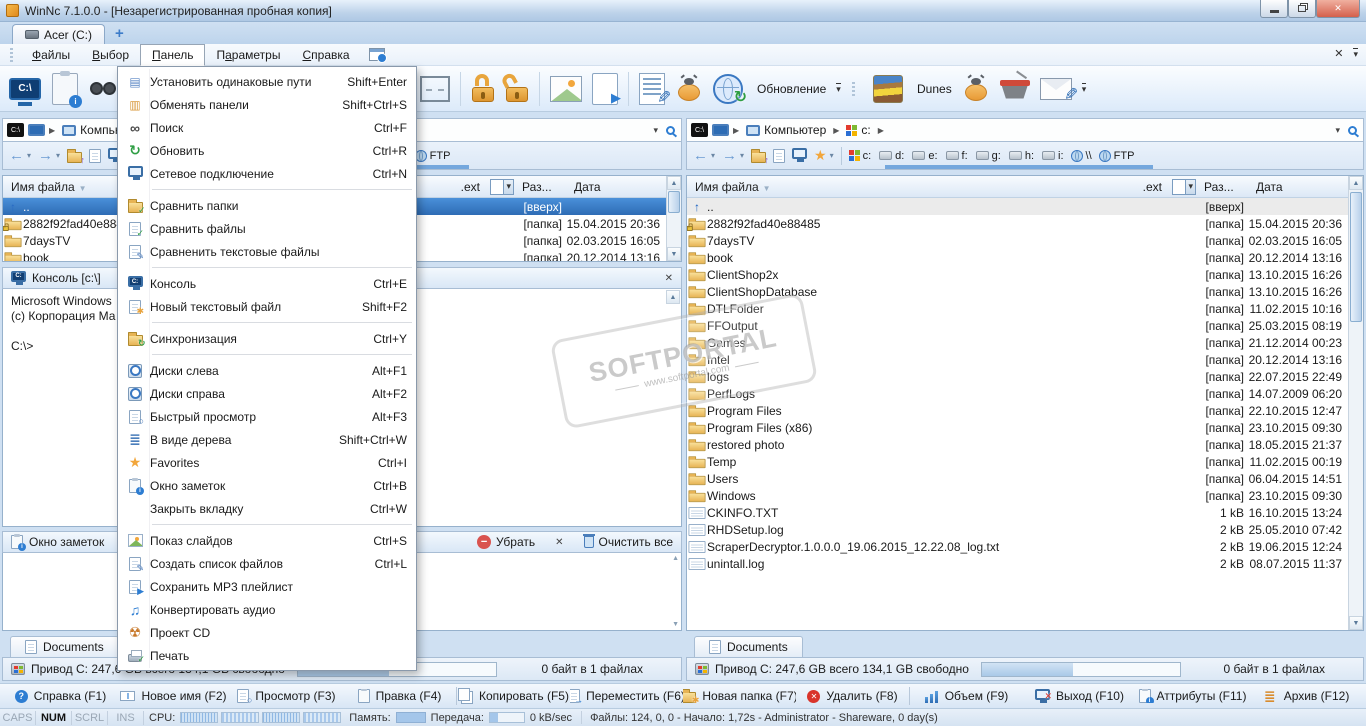 This screenshot has height=726, width=1366. What do you see at coordinates (267, 127) in the screenshot?
I see `menu-item-search: ∞ Поиск Ctrl+F` at bounding box center [267, 127].